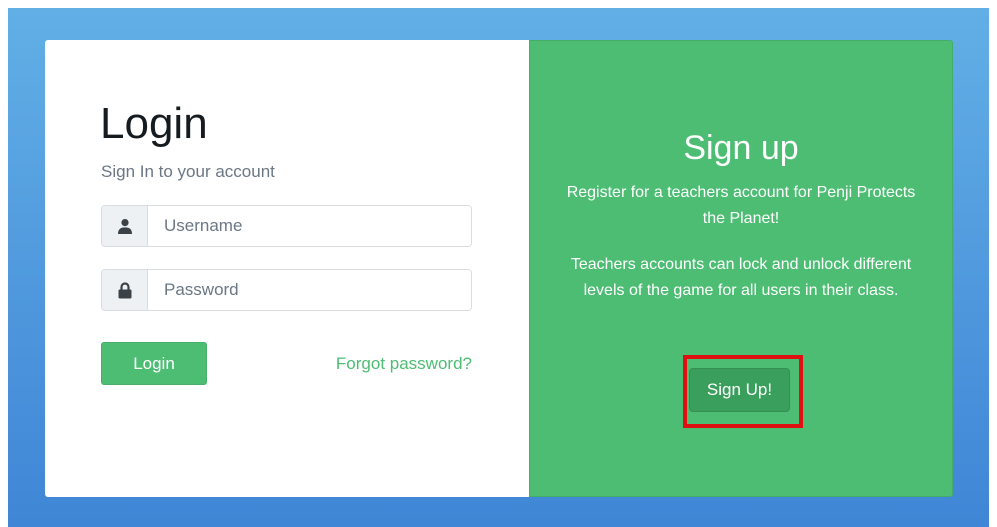 The width and height of the screenshot is (997, 527). I want to click on login-subtitle: Sign In to your account, so click(188, 171).